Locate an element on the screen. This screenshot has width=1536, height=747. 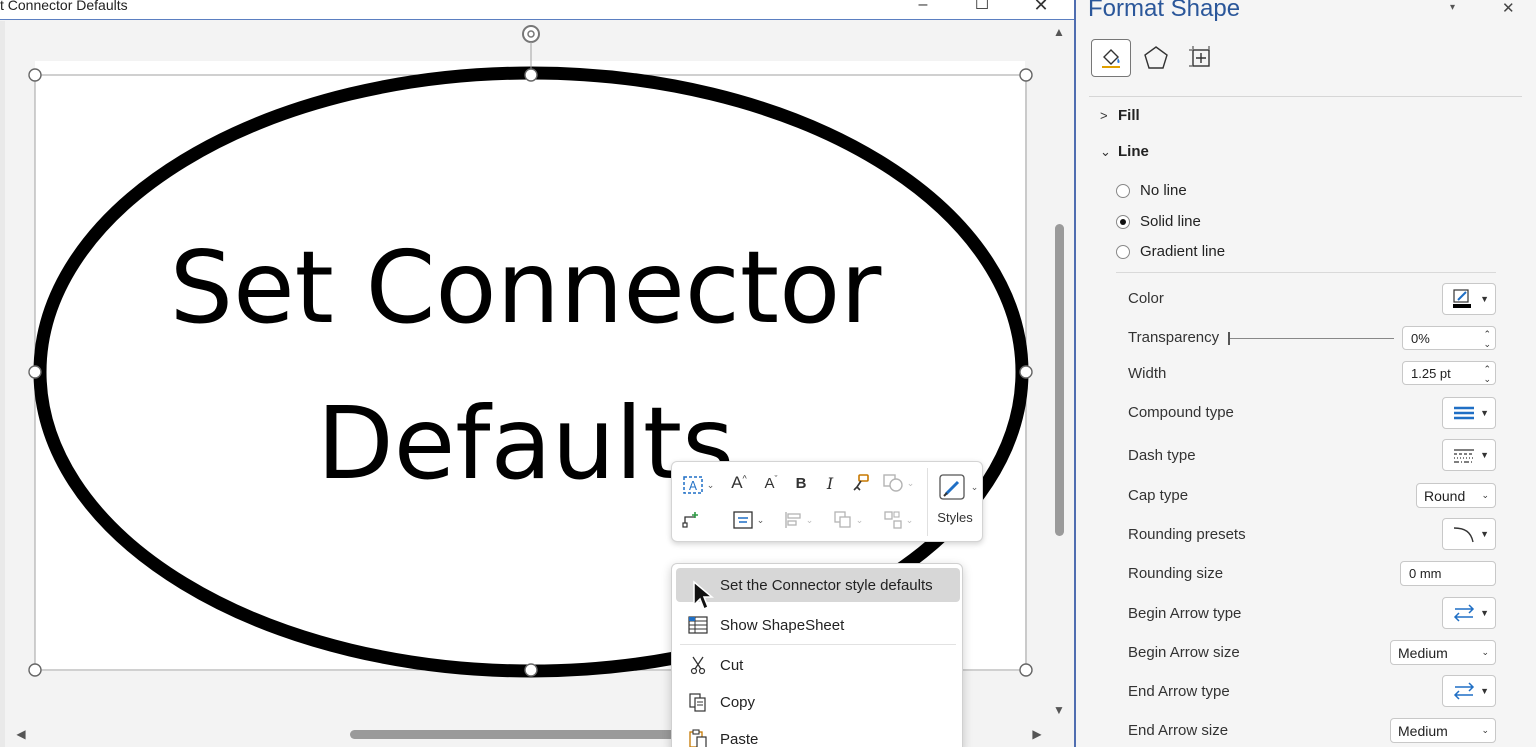
end-arrow-type-dropdown: ▼ is located at coordinates (1469, 691).